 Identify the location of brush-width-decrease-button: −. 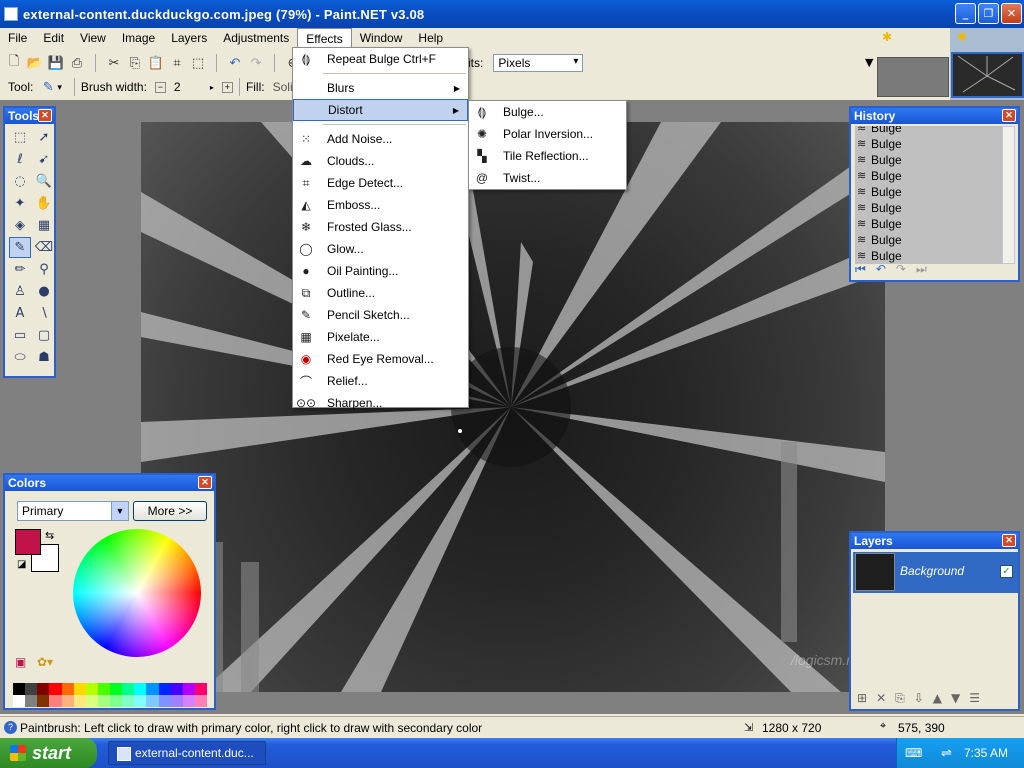
(160, 87).